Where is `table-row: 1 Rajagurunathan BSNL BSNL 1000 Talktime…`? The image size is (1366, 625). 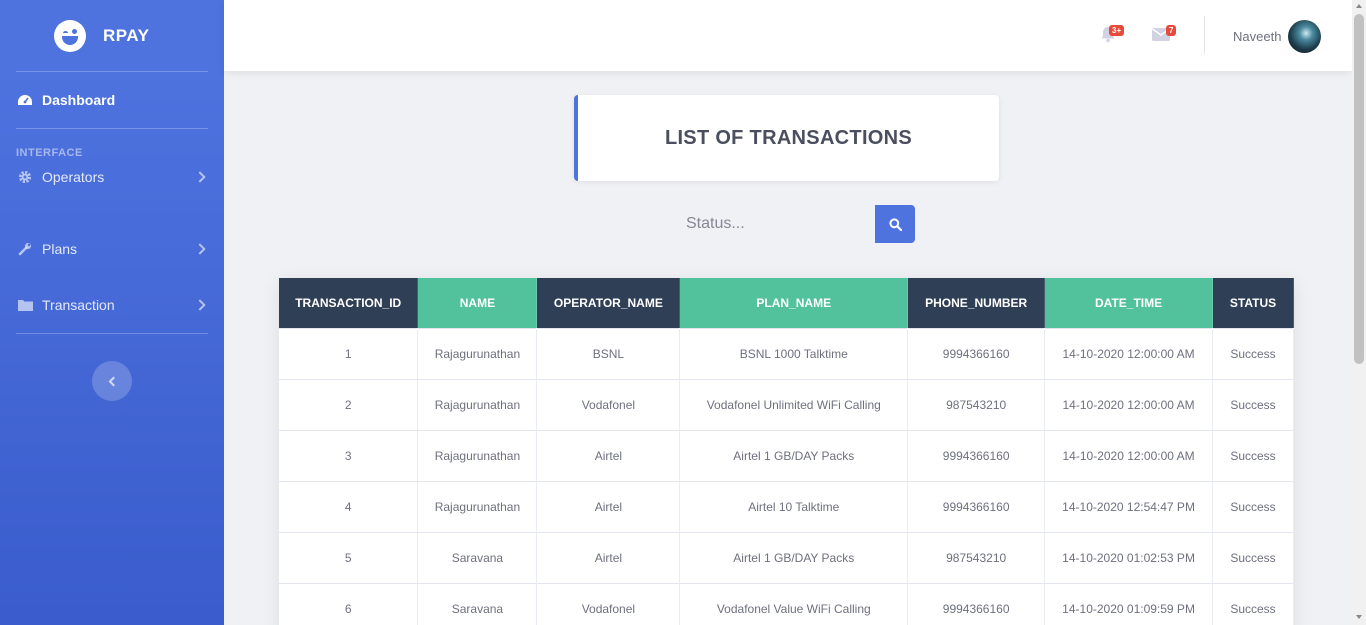 table-row: 1 Rajagurunathan BSNL BSNL 1000 Talktime… is located at coordinates (786, 353).